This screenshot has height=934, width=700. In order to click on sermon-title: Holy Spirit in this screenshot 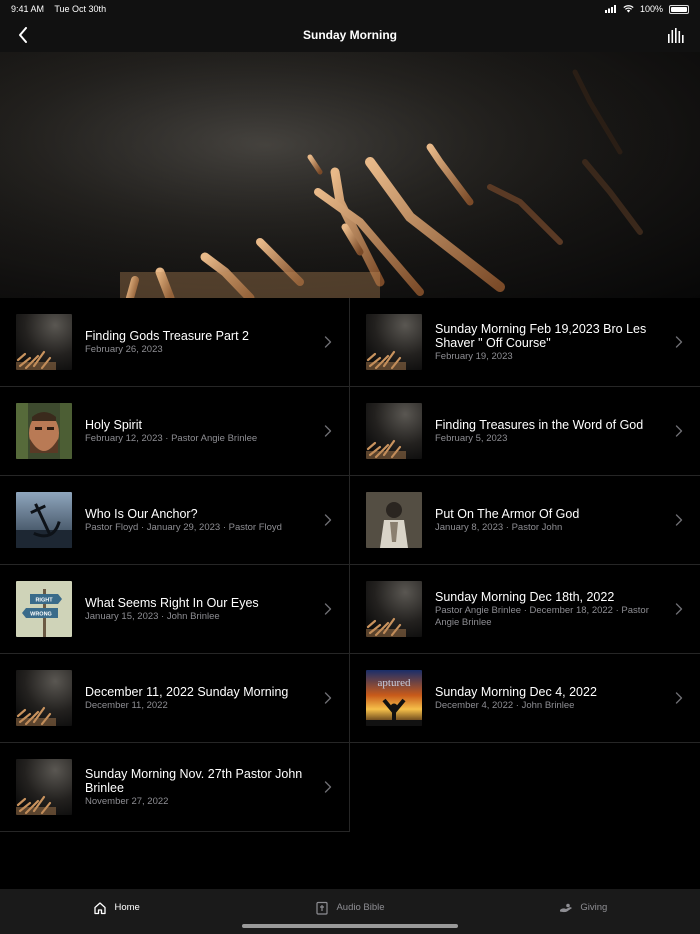, I will do `click(113, 424)`.